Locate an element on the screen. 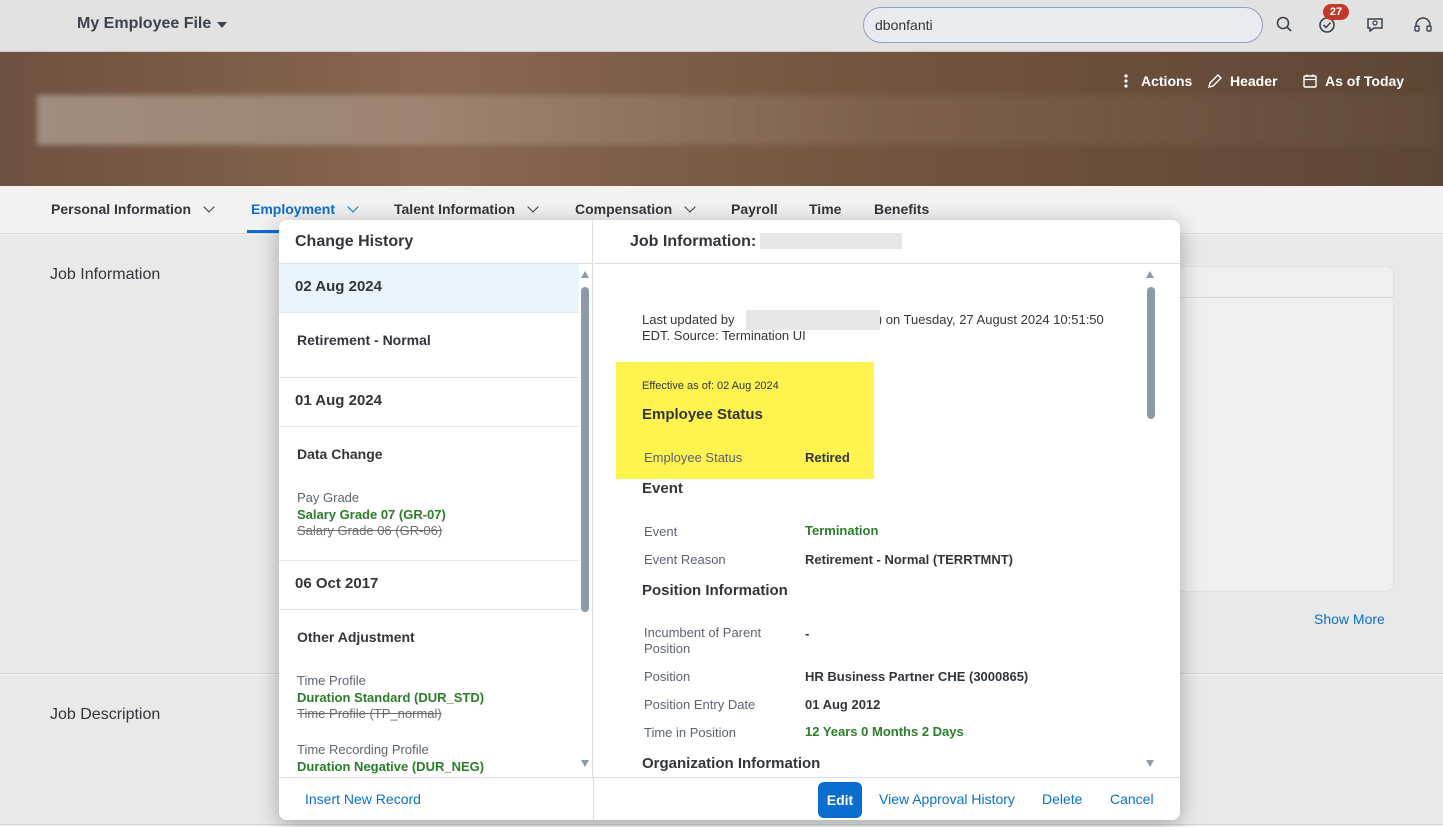 This screenshot has width=1443, height=827. redacted-employee-name is located at coordinates (831, 241).